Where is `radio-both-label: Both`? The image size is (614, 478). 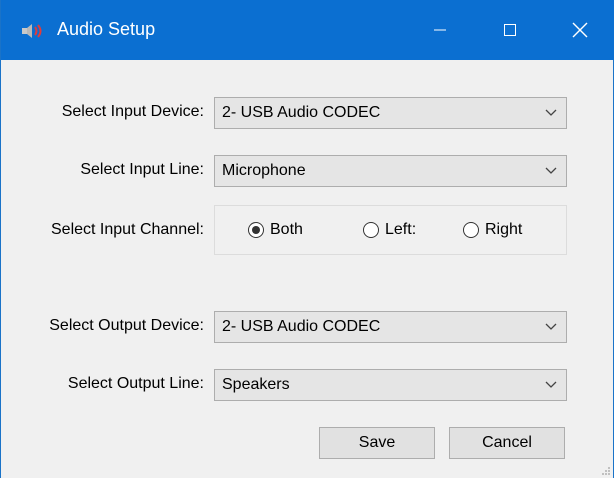 radio-both-label: Both is located at coordinates (286, 229).